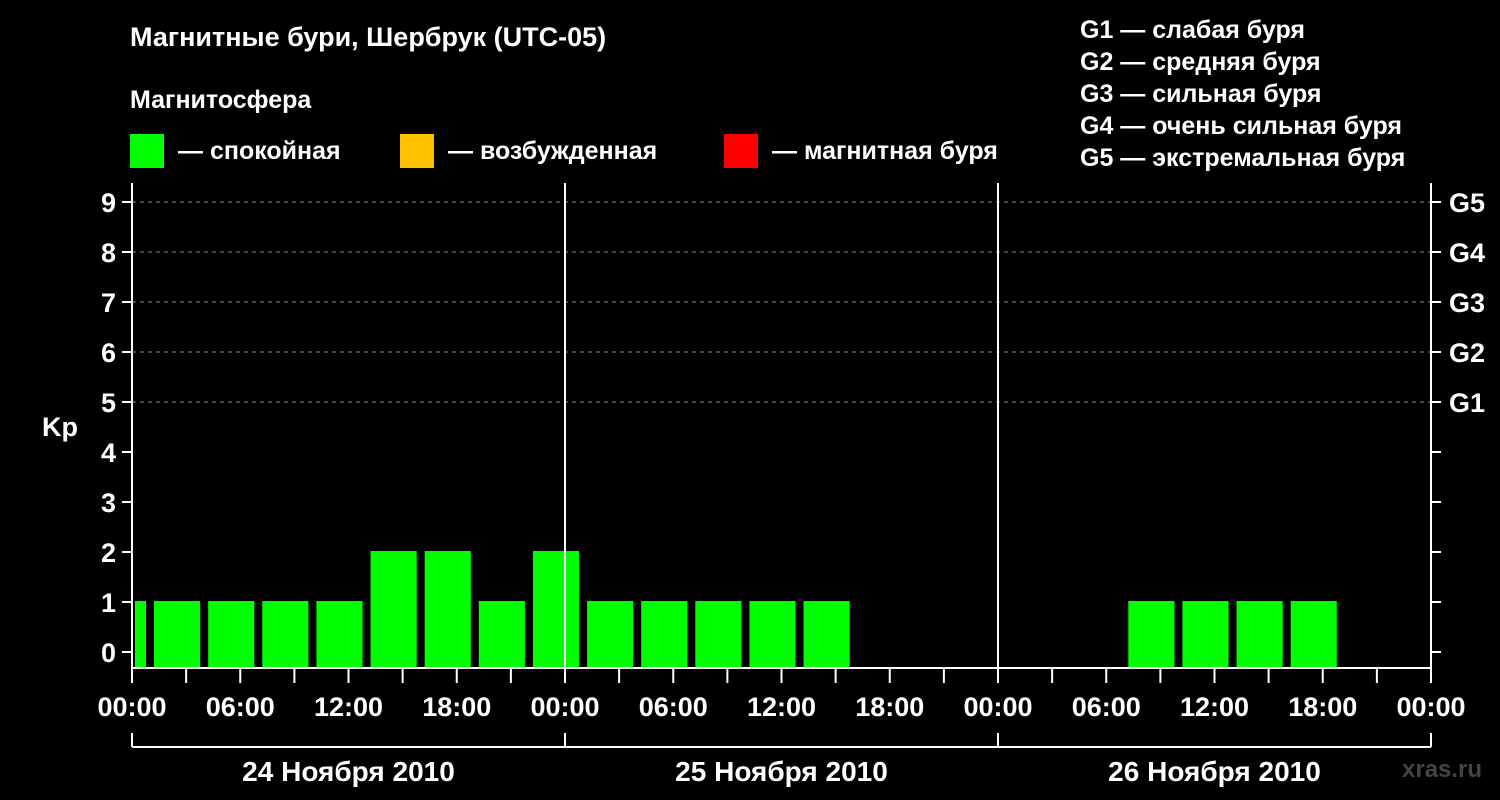 The image size is (1500, 800). Describe the element at coordinates (108, 453) in the screenshot. I see `y-tick-label: 4` at that location.